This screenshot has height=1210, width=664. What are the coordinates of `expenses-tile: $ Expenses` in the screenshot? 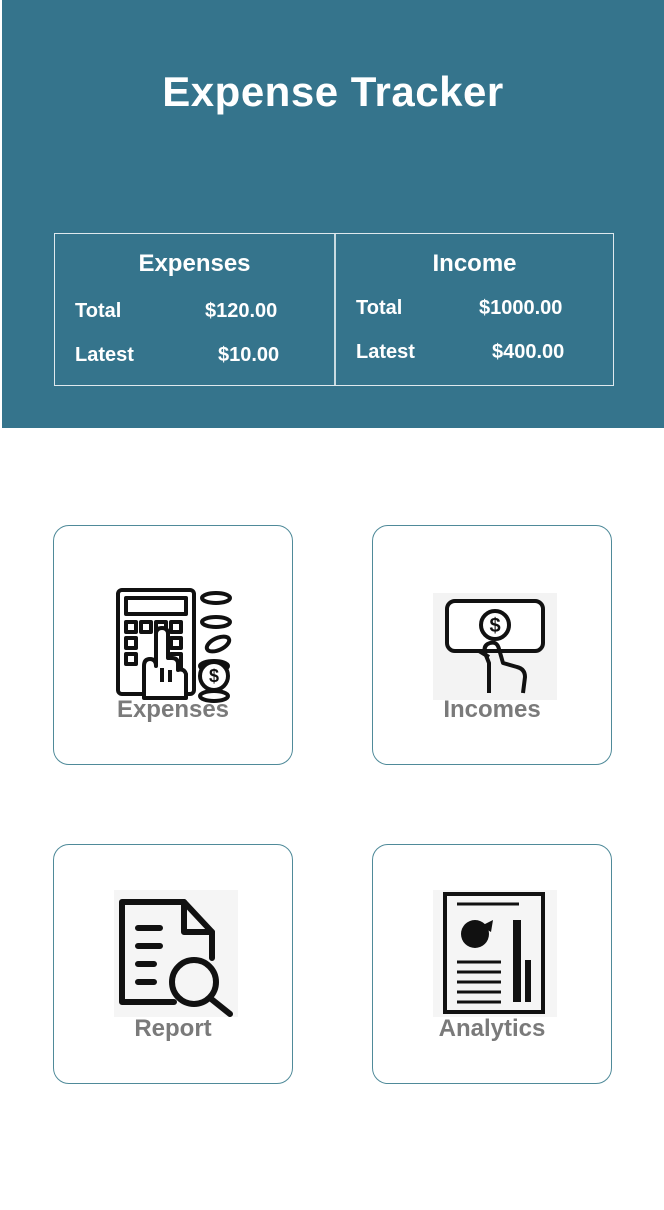 It's located at (173, 645).